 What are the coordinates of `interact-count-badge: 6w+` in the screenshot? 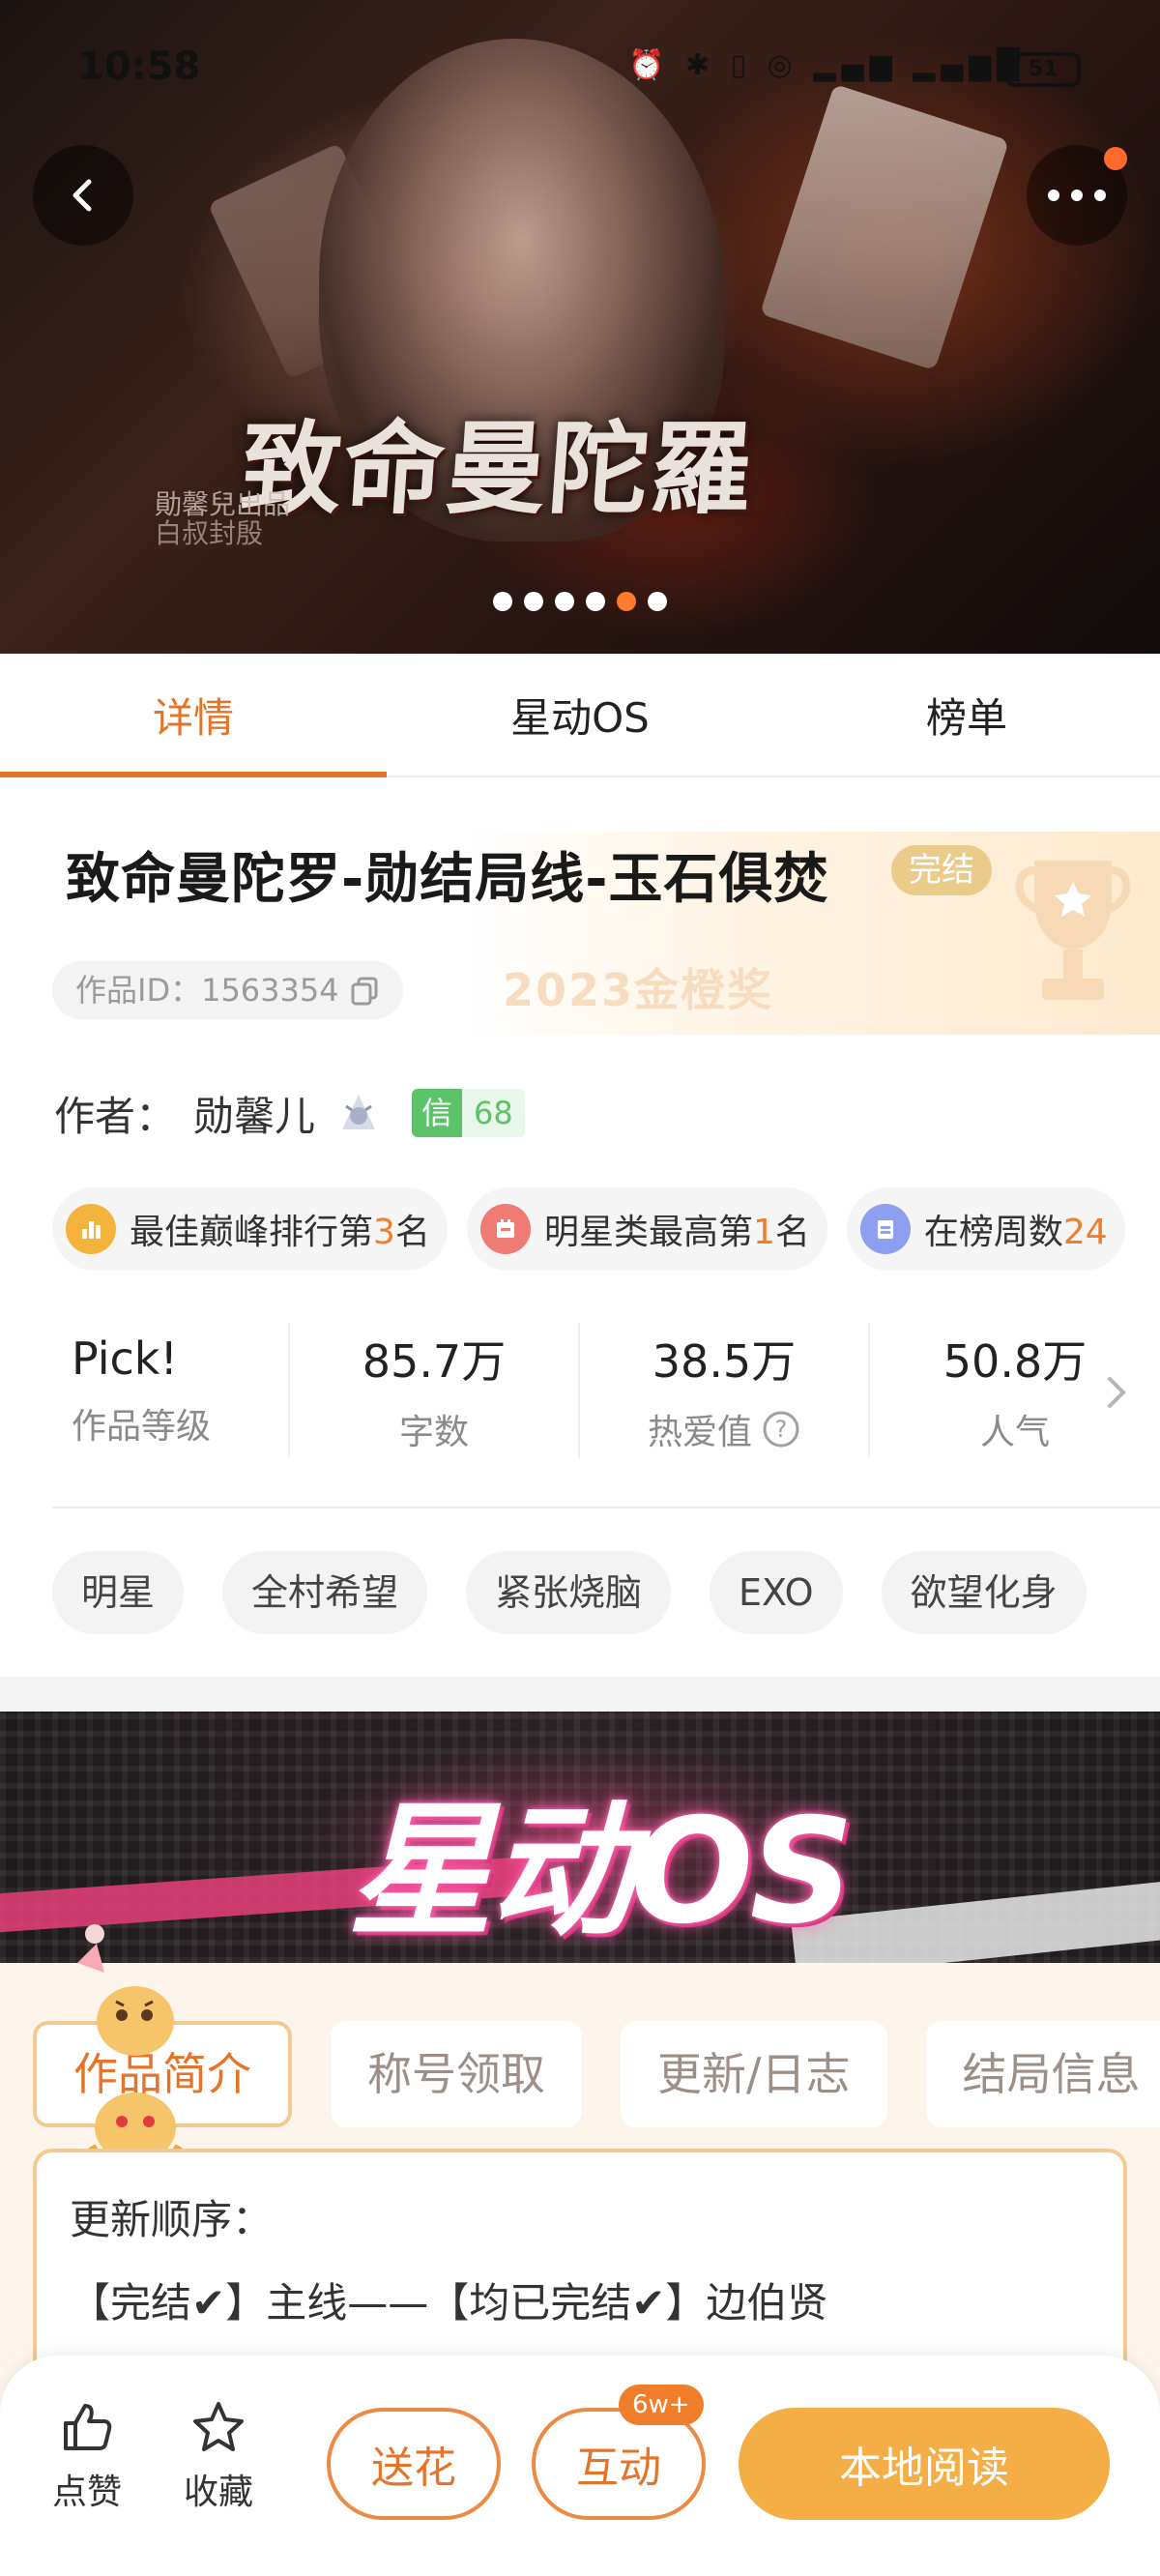 It's located at (662, 2405).